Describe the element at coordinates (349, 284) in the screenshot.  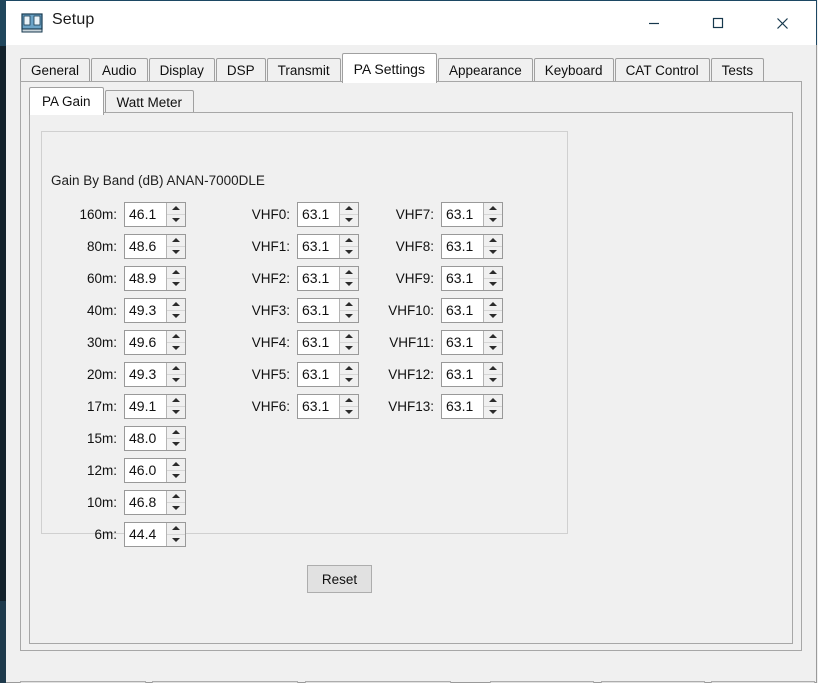
I see `spinner-down-icon-VHF2` at that location.